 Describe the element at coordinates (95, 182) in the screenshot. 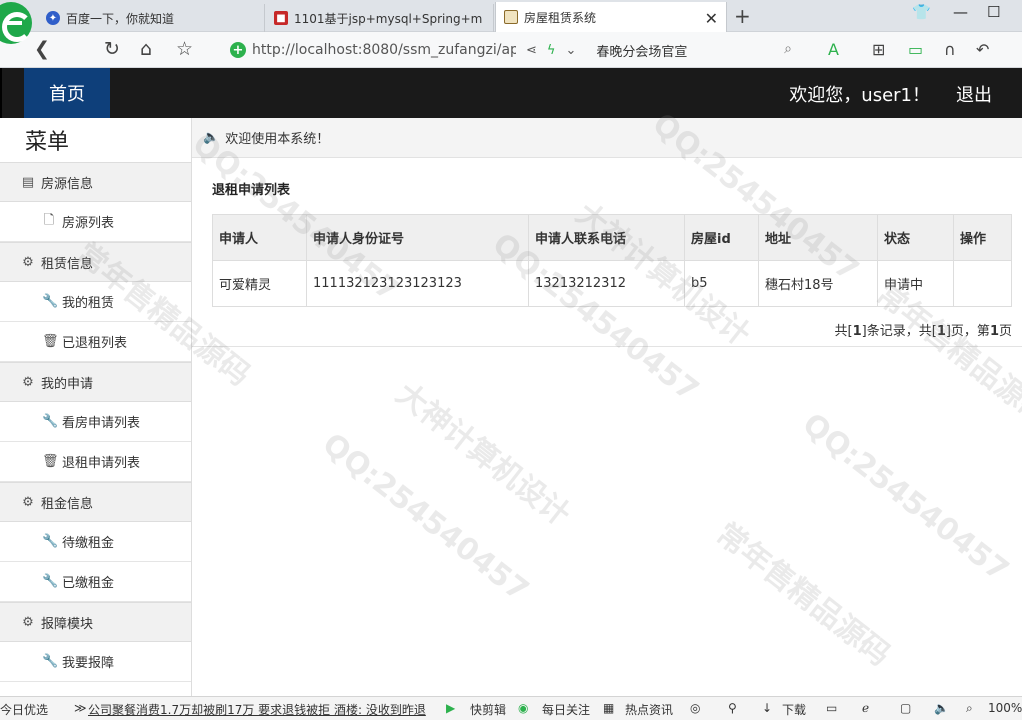

I see `menu-group-listings: ▤ 房源信息` at that location.